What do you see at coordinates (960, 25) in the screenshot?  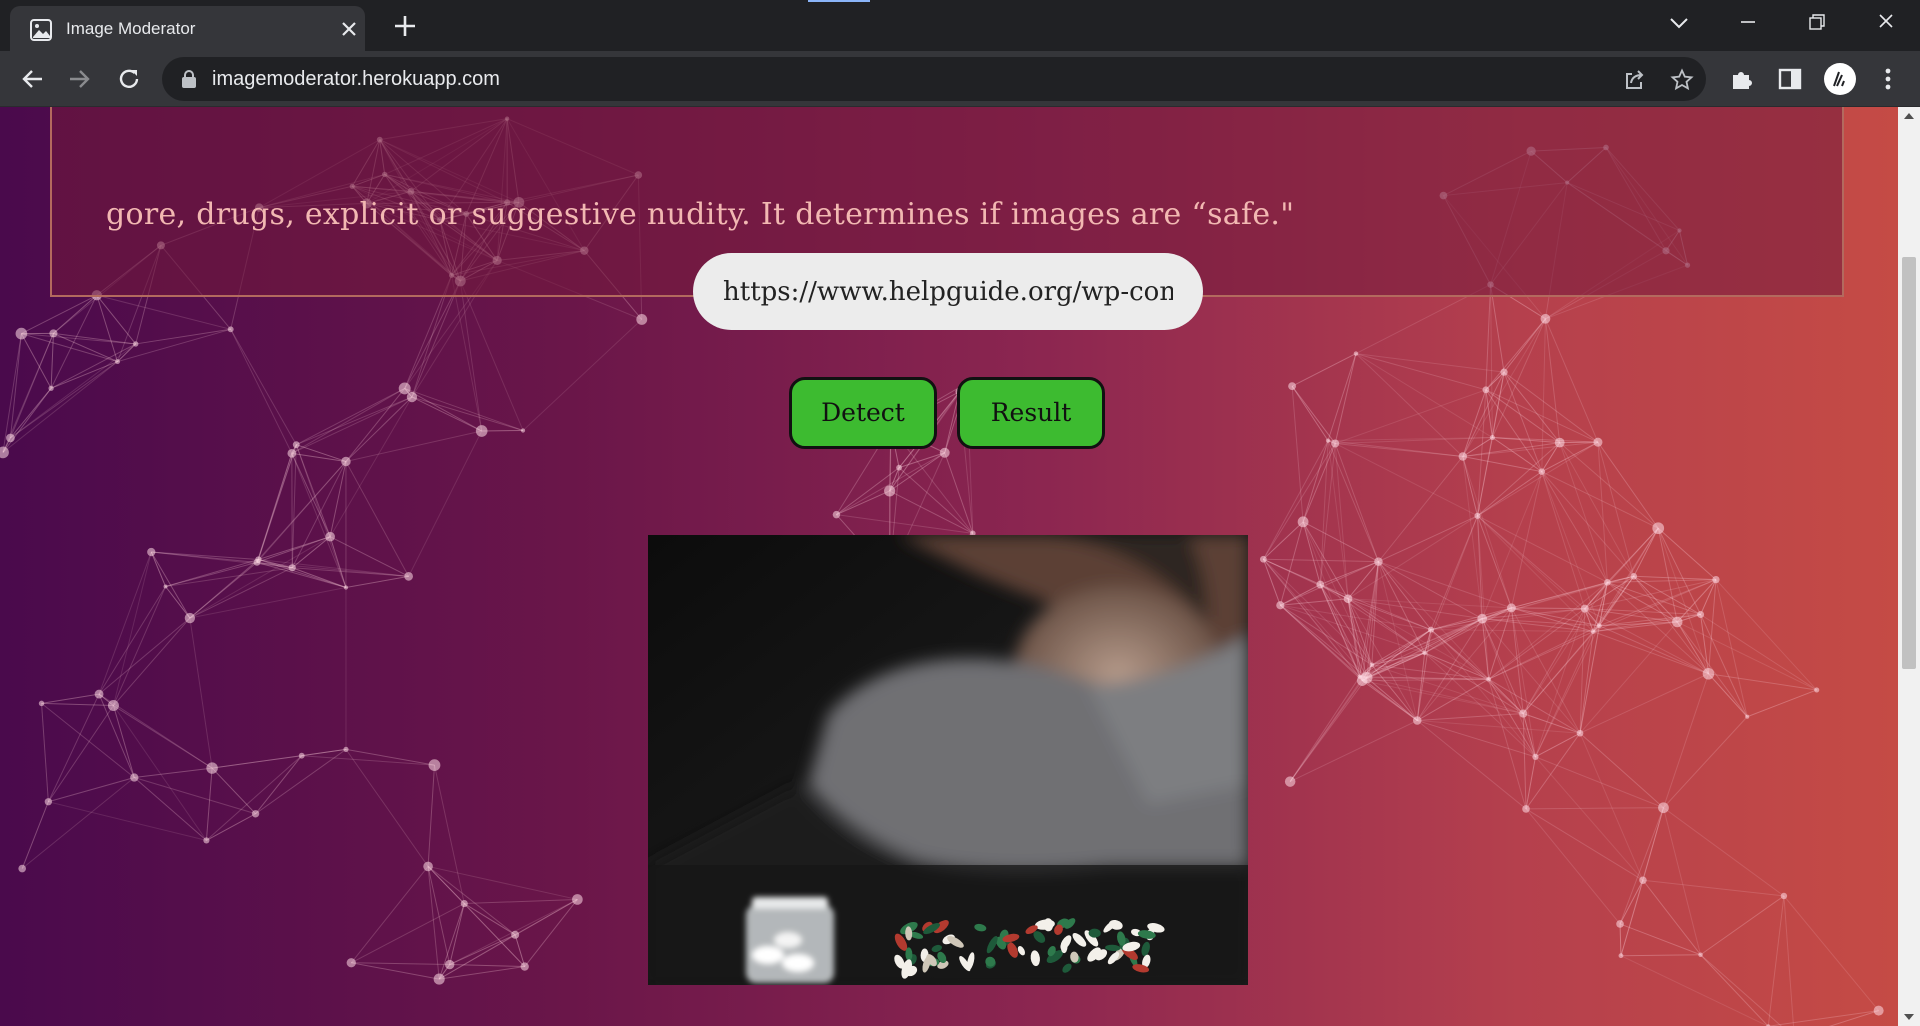 I see `tab-strip: Image Moderator` at bounding box center [960, 25].